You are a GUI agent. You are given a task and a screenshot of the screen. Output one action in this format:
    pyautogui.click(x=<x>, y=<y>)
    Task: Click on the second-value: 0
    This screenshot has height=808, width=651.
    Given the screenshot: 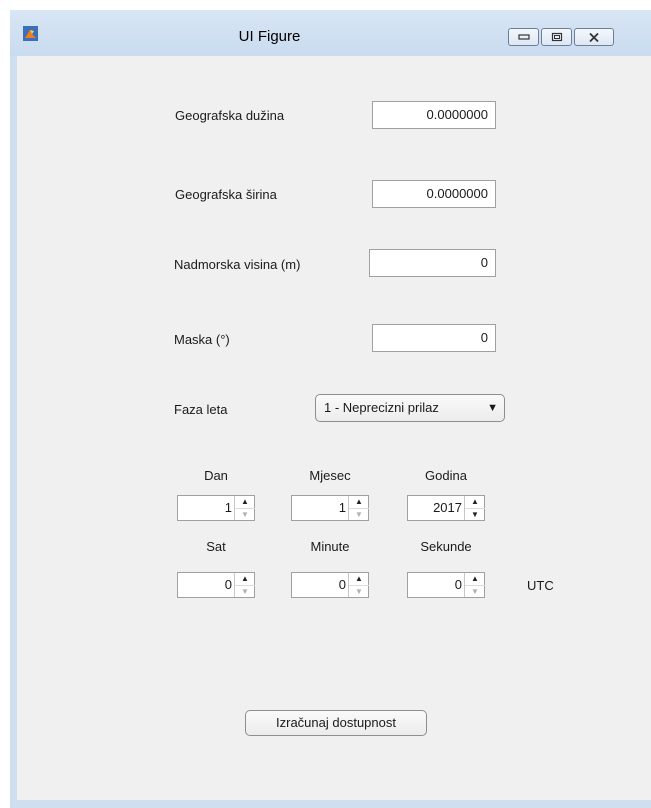 What is the action you would take?
    pyautogui.click(x=435, y=585)
    